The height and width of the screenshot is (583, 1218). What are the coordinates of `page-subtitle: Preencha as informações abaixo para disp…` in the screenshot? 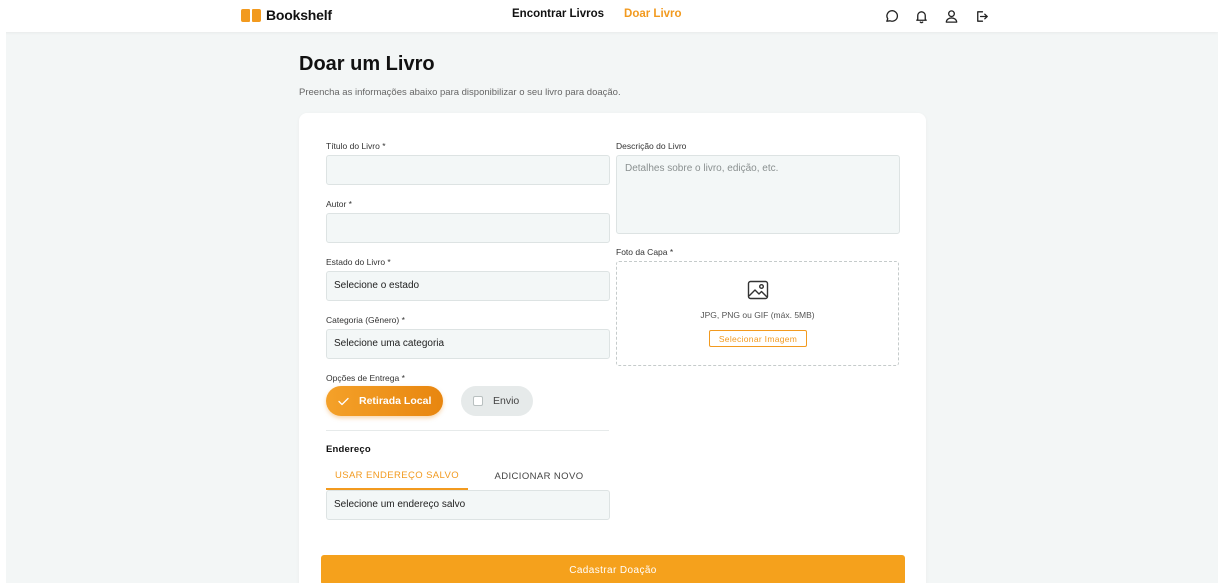 It's located at (460, 92).